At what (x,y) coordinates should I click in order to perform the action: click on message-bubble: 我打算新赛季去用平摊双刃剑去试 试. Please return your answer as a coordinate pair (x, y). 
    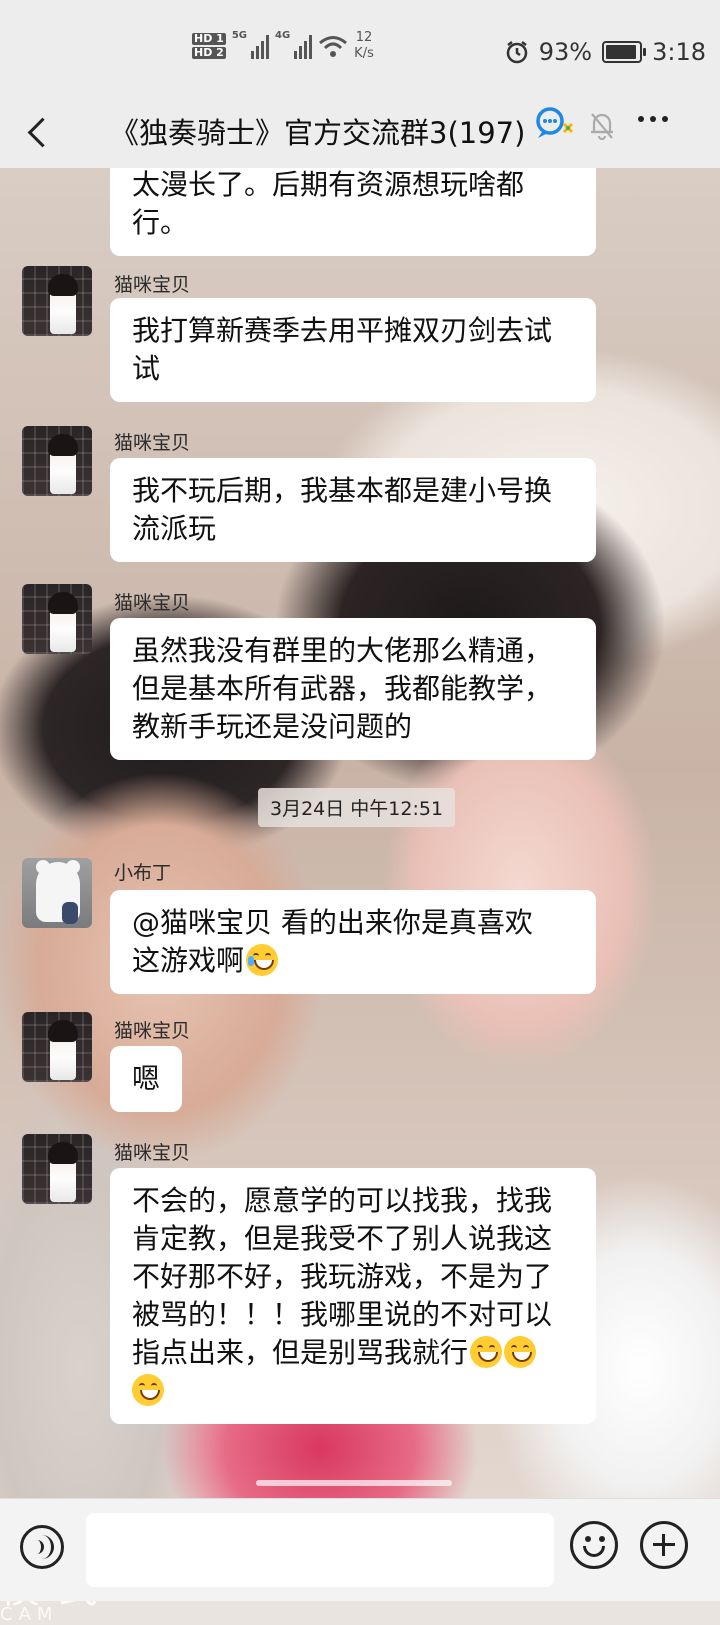
    Looking at the image, I should click on (353, 350).